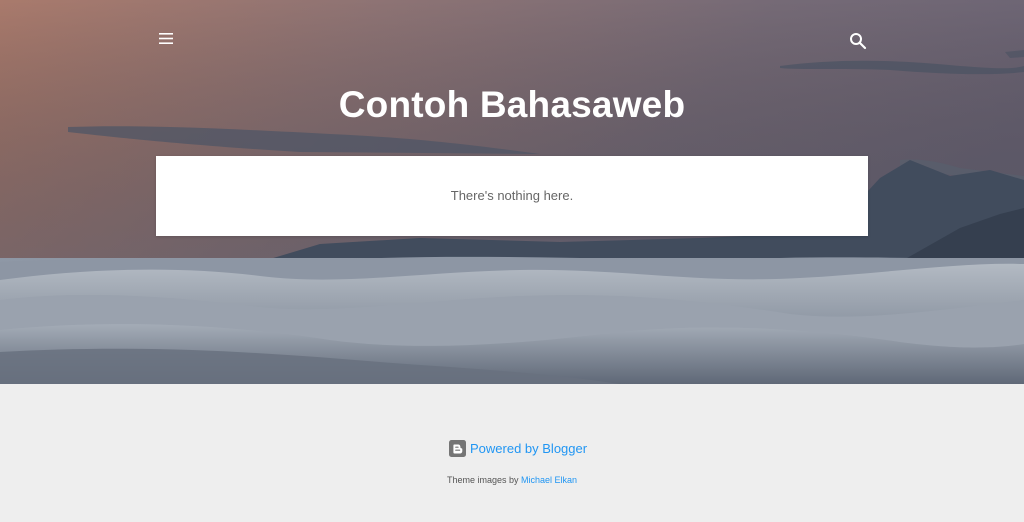 This screenshot has height=522, width=1024. What do you see at coordinates (529, 448) in the screenshot?
I see `powered-by-label: Powered by Blogger` at bounding box center [529, 448].